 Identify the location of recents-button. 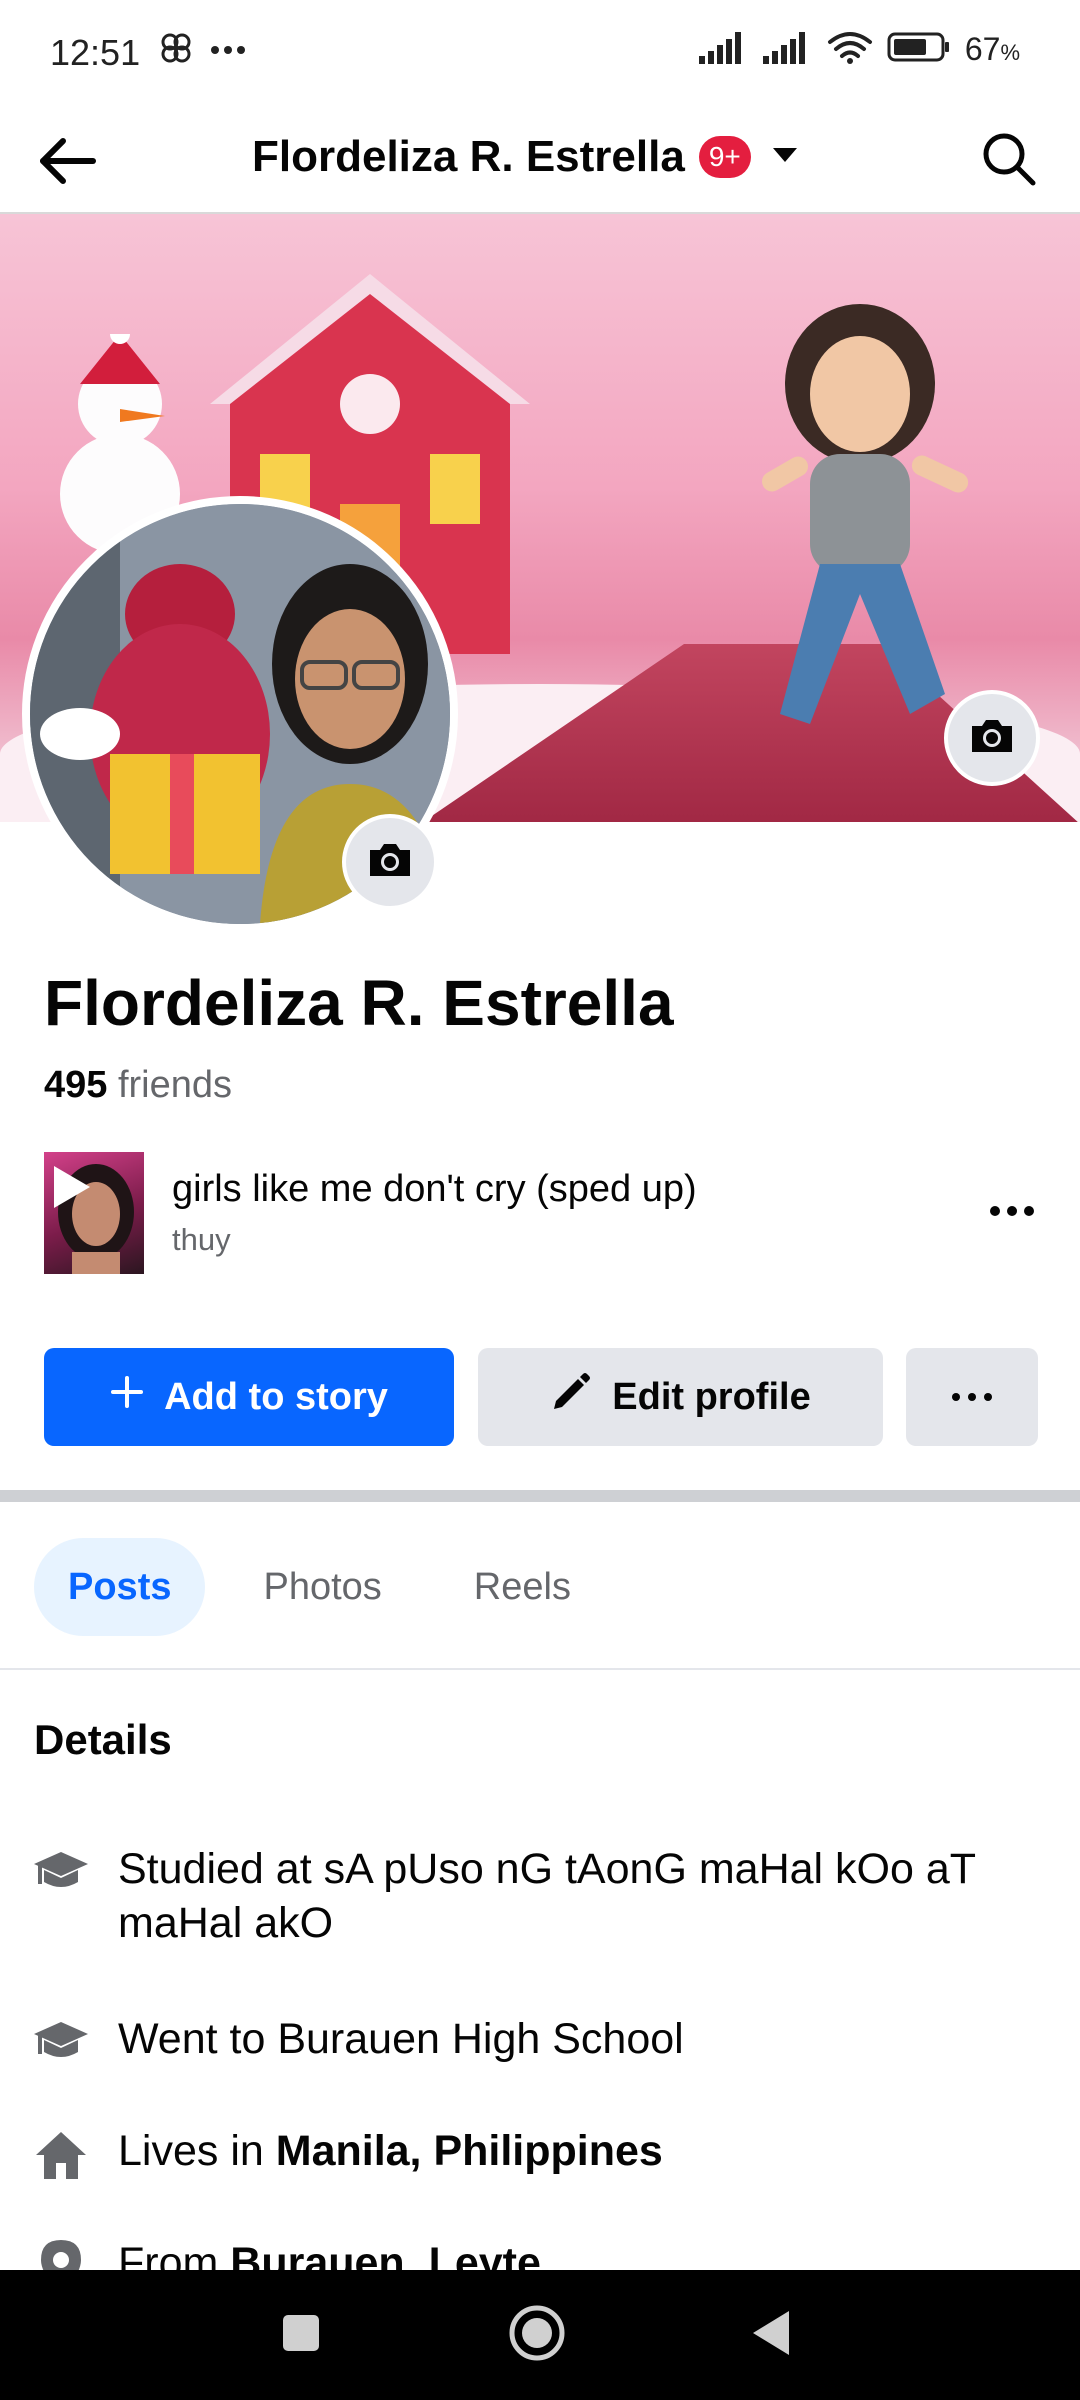
(301, 2335).